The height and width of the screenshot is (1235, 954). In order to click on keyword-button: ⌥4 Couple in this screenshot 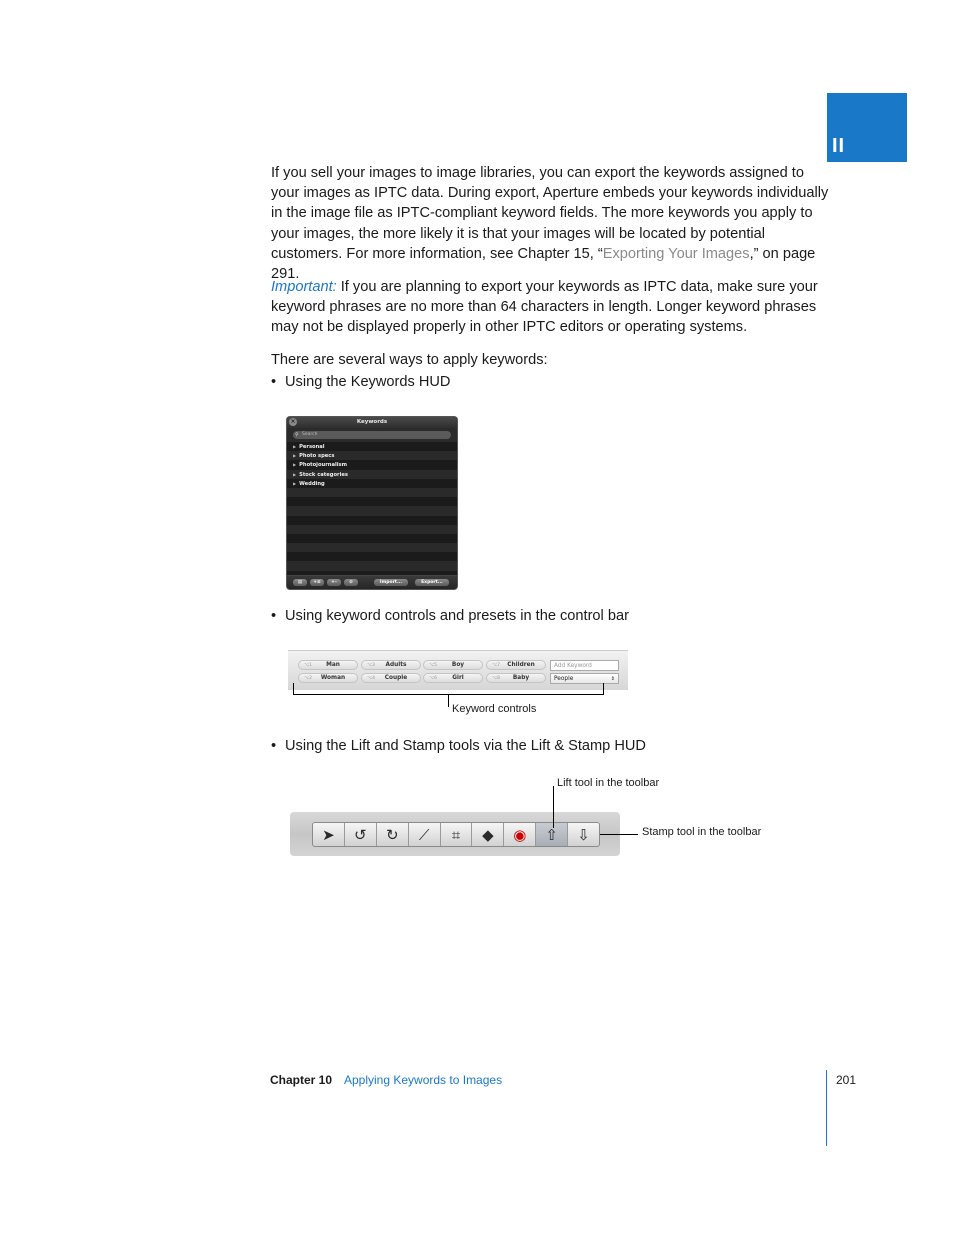, I will do `click(391, 678)`.